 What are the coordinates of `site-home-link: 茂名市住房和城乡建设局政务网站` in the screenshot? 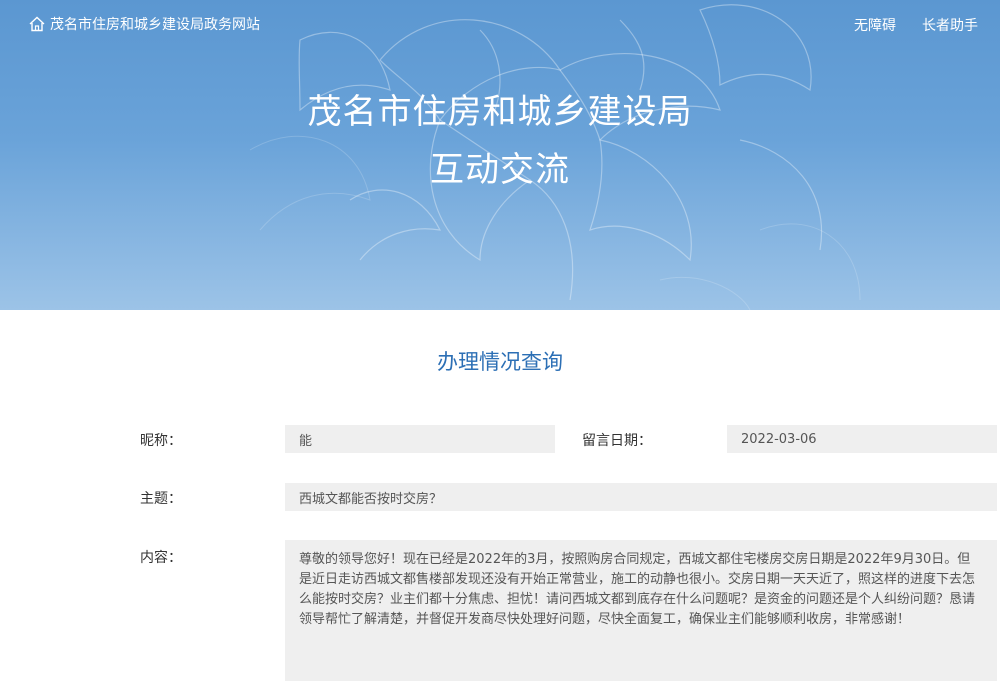 It's located at (144, 24).